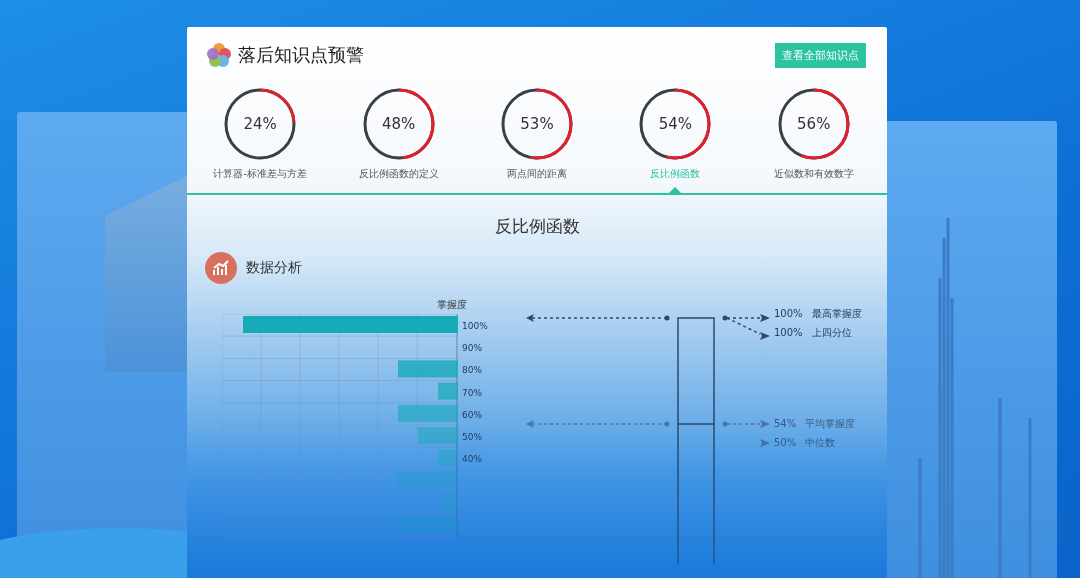 The width and height of the screenshot is (1080, 578). Describe the element at coordinates (814, 124) in the screenshot. I see `gauge-value: 56%` at that location.